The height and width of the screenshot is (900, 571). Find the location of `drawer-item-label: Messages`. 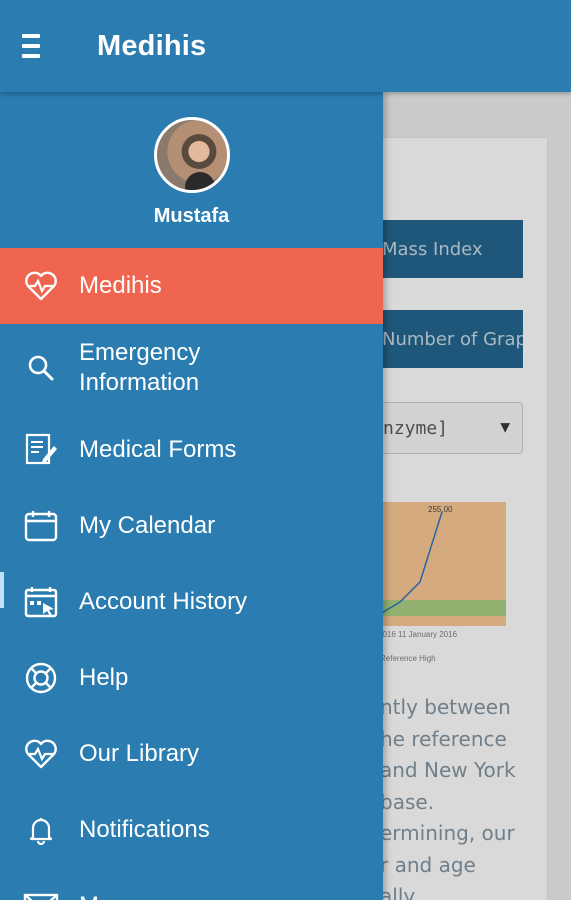

drawer-item-label: Messages is located at coordinates (133, 895).